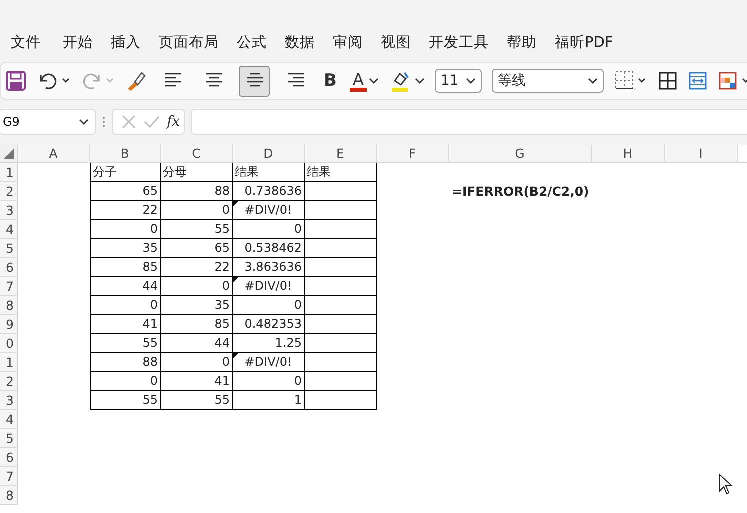 The width and height of the screenshot is (747, 513). What do you see at coordinates (175, 172) in the screenshot?
I see `table-cell: 分母` at bounding box center [175, 172].